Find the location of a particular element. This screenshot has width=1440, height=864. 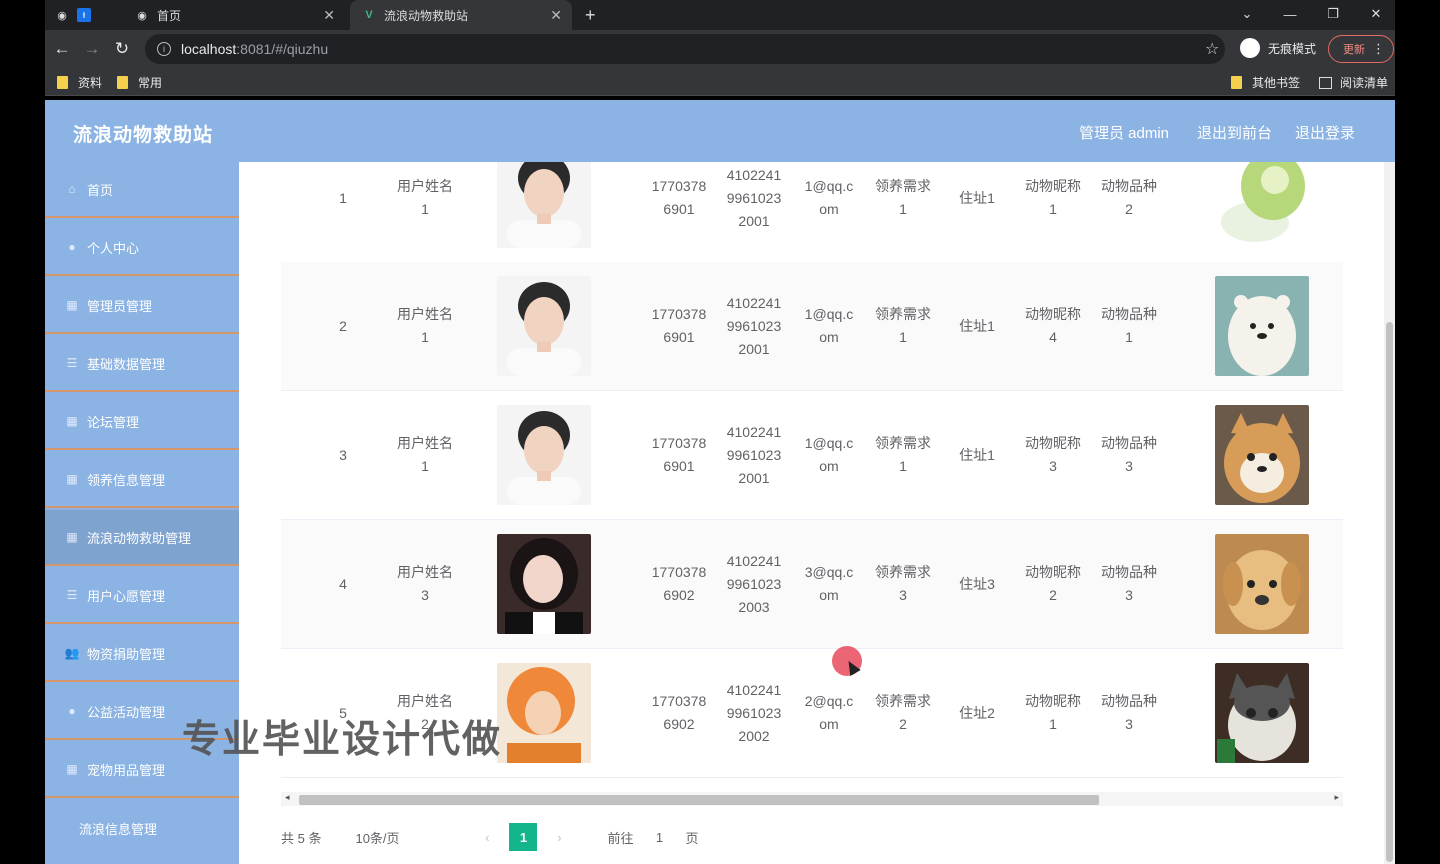

close-window-button: ✕ is located at coordinates (1376, 14).